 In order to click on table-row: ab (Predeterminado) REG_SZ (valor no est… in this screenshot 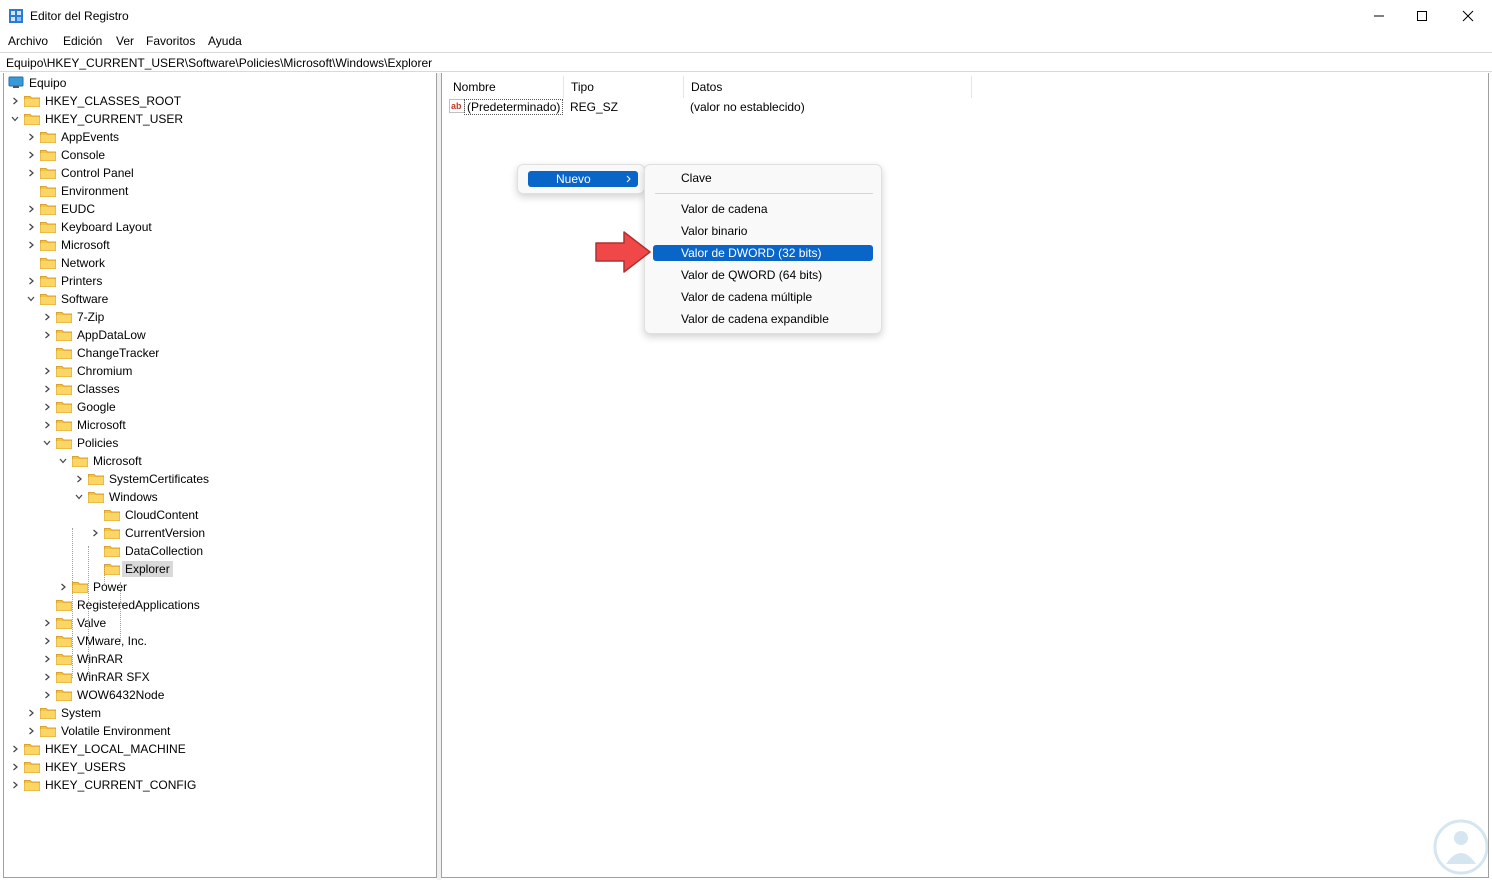, I will do `click(746, 106)`.